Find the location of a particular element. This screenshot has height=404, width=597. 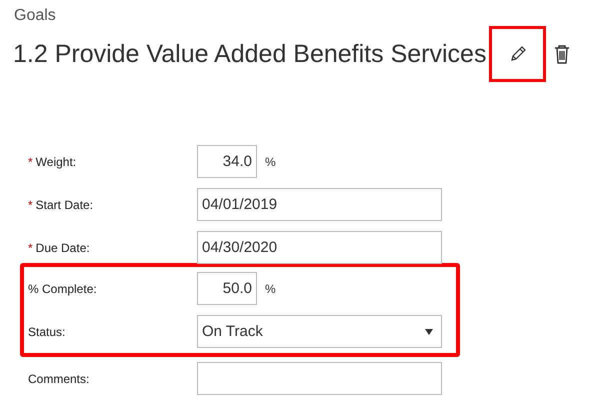

field-label: Start Date: is located at coordinates (65, 205).